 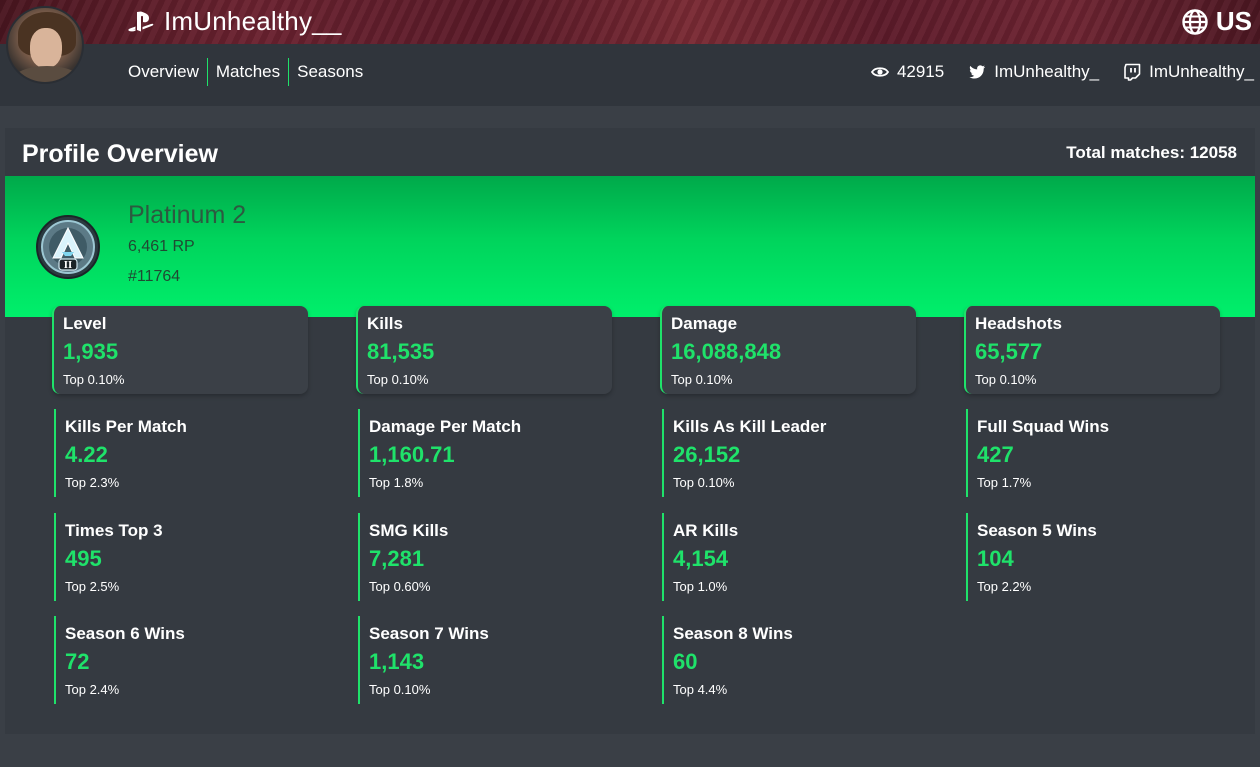 What do you see at coordinates (397, 558) in the screenshot?
I see `stat-value: 7,281` at bounding box center [397, 558].